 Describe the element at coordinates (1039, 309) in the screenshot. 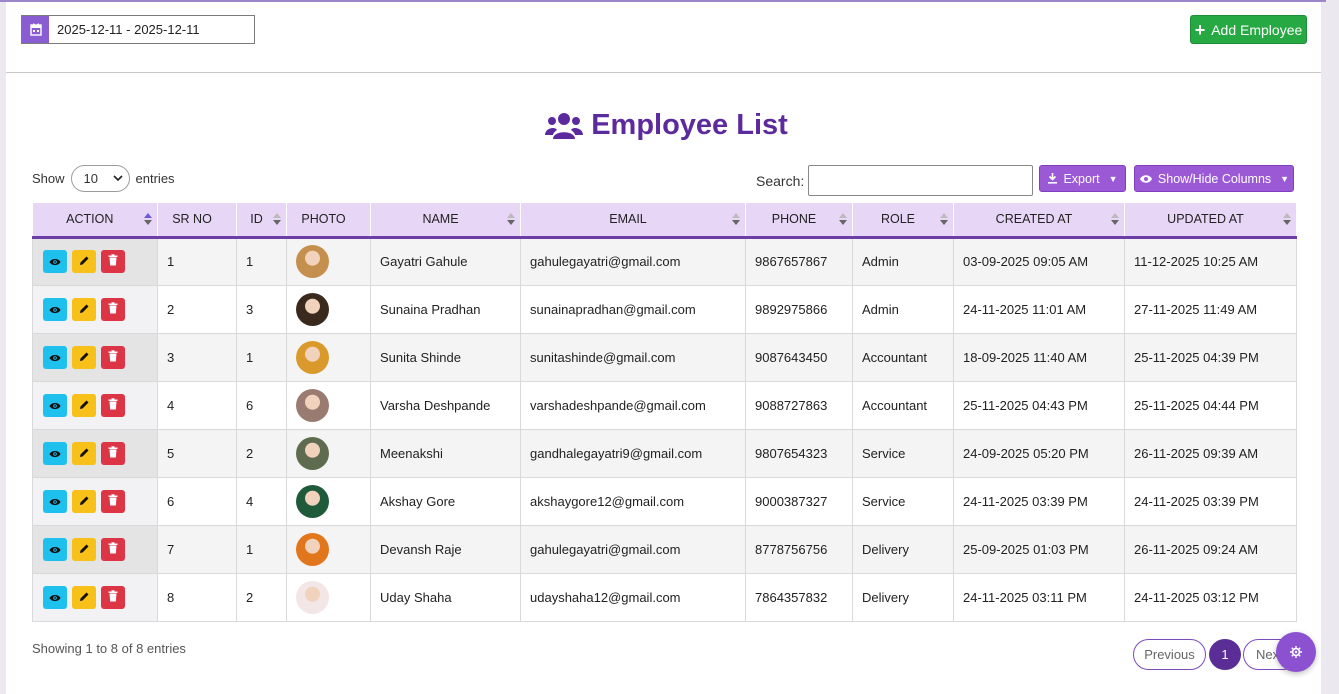

I see `created-cell: 24-11-2025 11:01 AM` at that location.